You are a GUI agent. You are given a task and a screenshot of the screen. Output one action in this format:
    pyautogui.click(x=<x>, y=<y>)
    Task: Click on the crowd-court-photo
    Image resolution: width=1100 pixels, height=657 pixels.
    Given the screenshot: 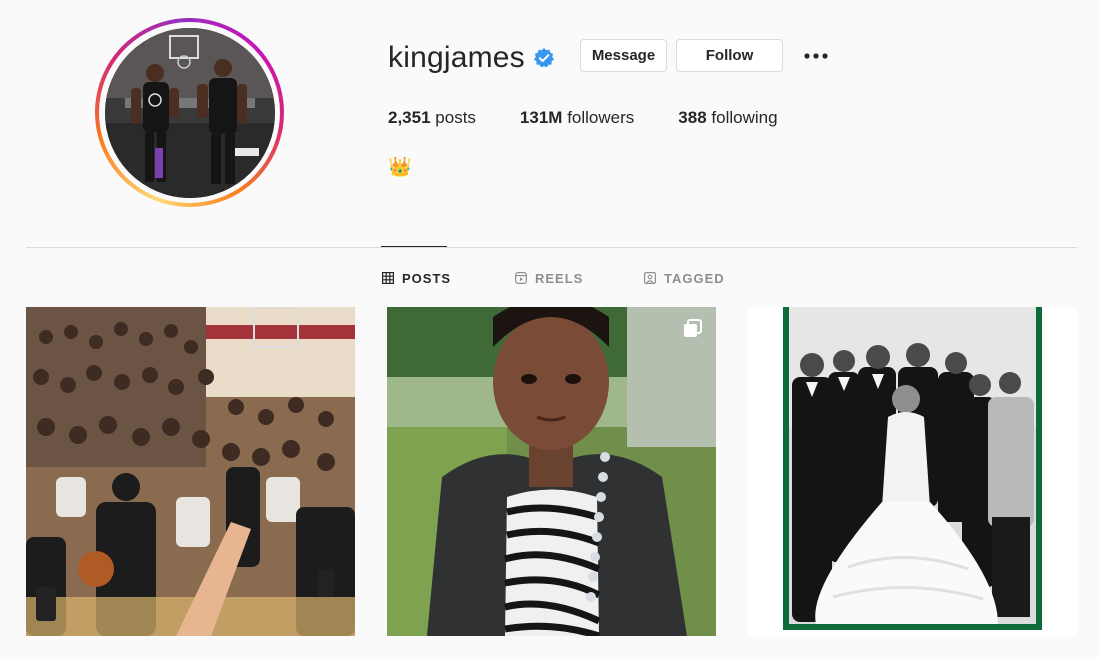 What is the action you would take?
    pyautogui.click(x=190, y=471)
    